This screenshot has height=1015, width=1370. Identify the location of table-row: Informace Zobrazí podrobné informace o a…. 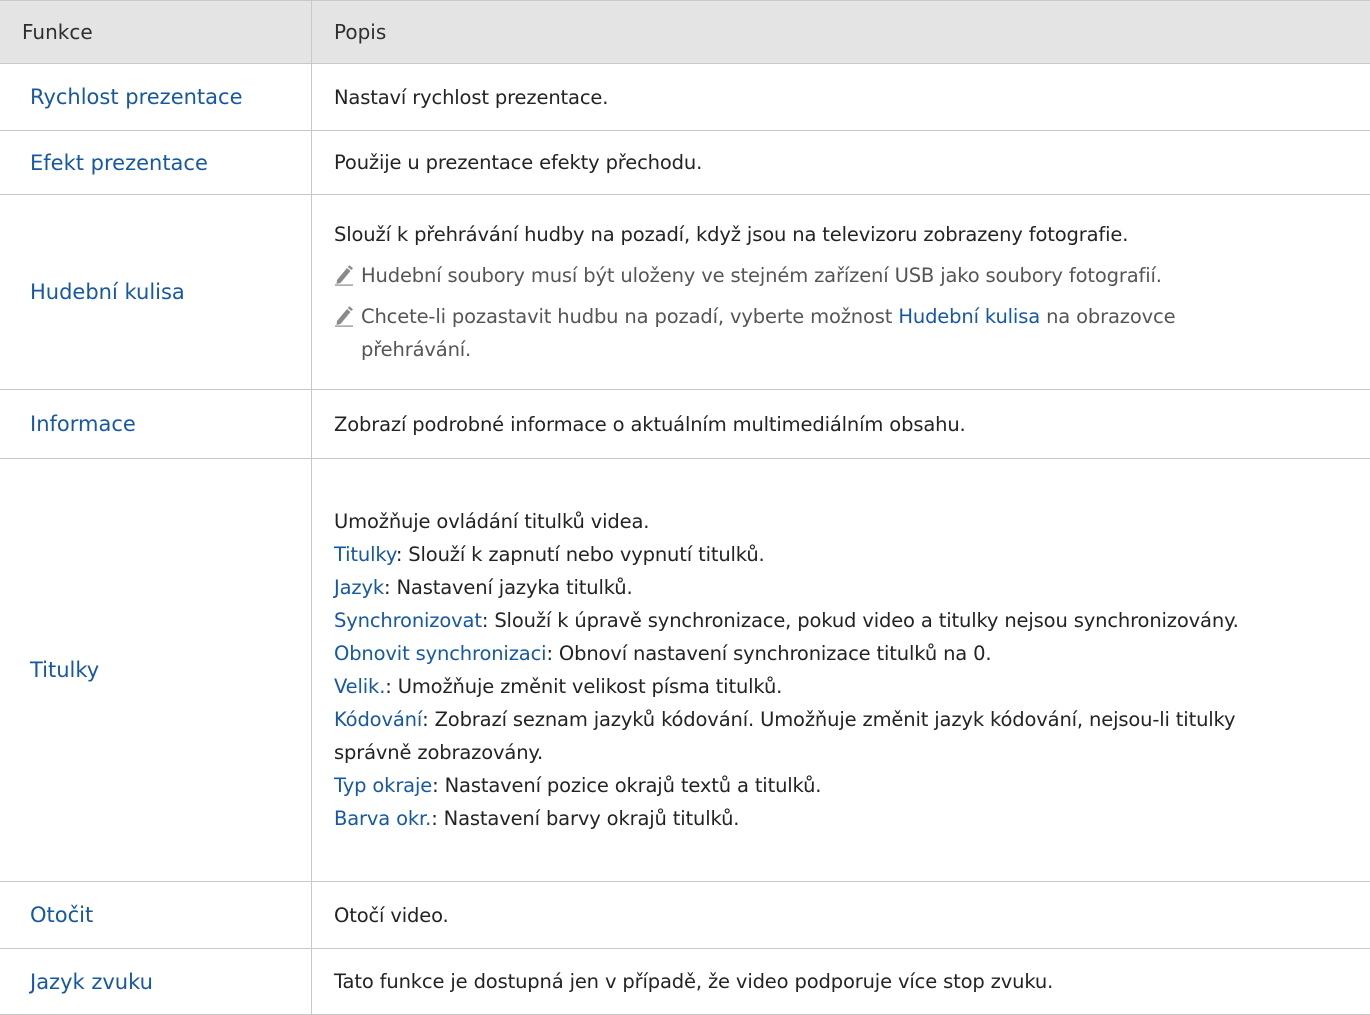
(685, 424).